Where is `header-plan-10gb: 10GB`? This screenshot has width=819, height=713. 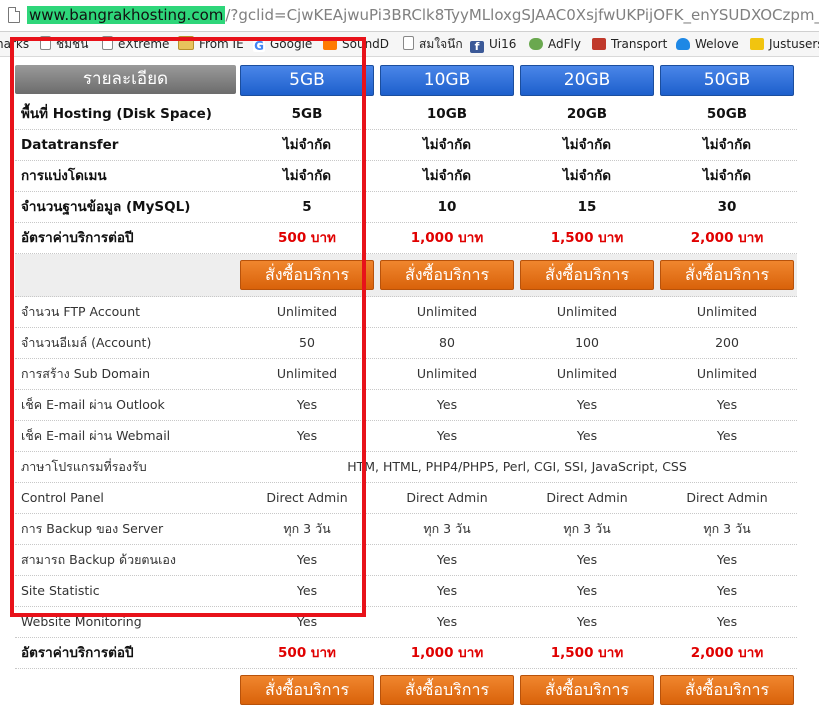
header-plan-10gb: 10GB is located at coordinates (447, 80).